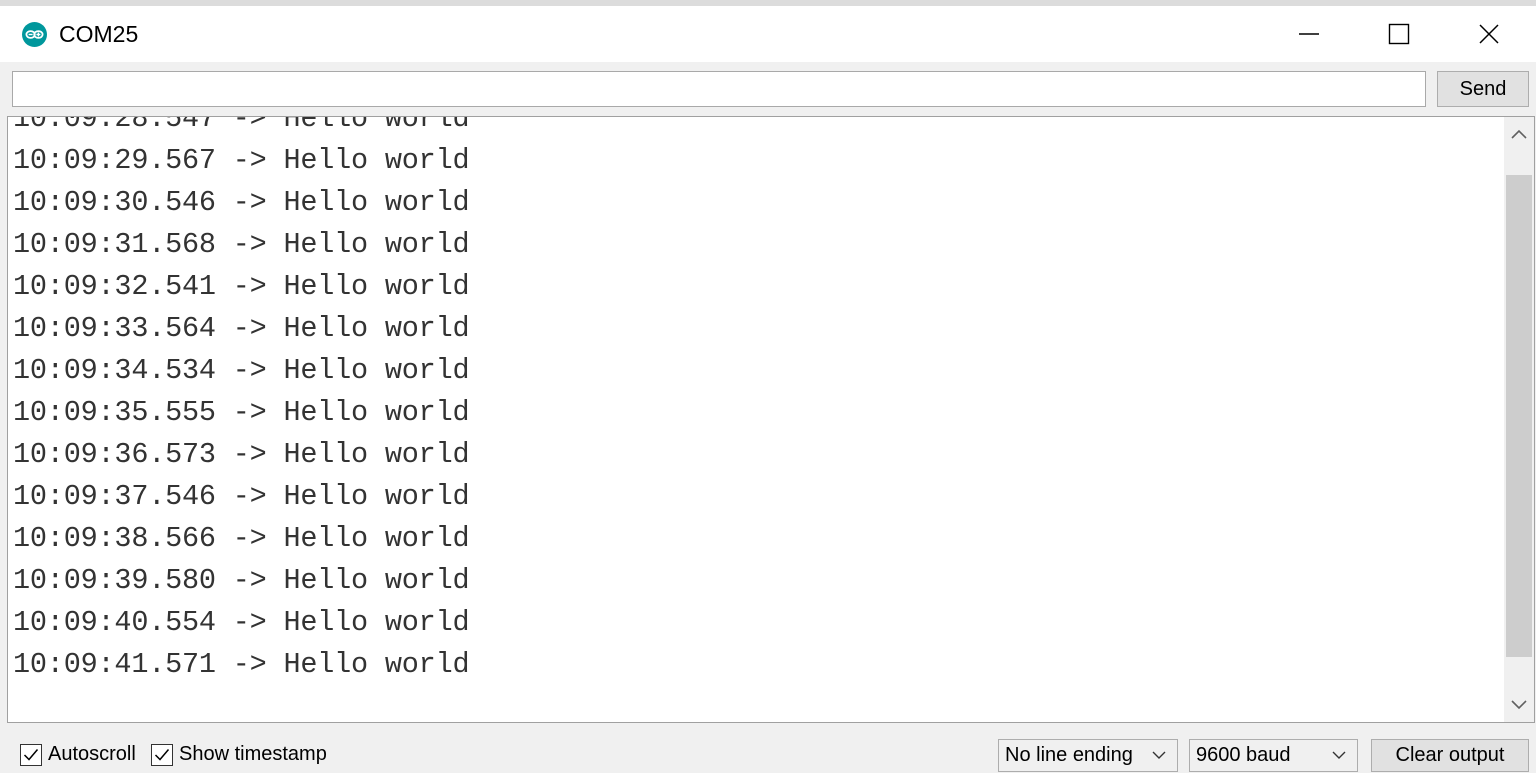 The image size is (1536, 773). I want to click on vertical-scrollbar, so click(1519, 419).